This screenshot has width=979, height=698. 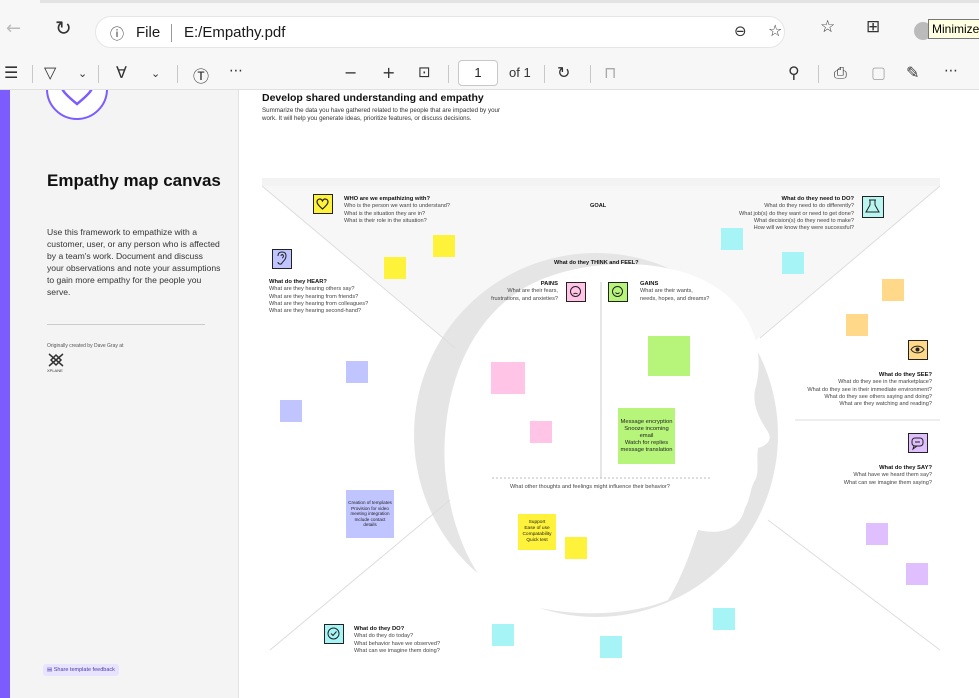 I want to click on zoom-in-icon: +, so click(x=388, y=72).